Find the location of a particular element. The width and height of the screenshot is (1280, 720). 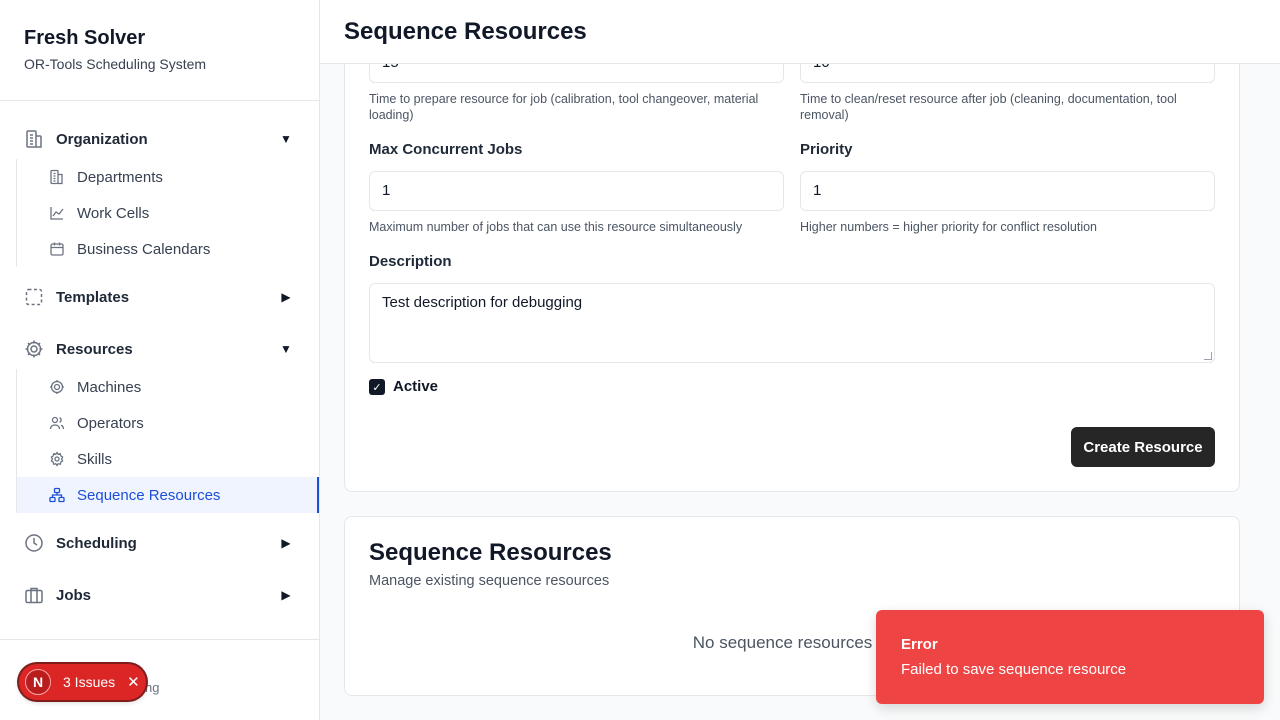

priority-label: Priority is located at coordinates (826, 149).